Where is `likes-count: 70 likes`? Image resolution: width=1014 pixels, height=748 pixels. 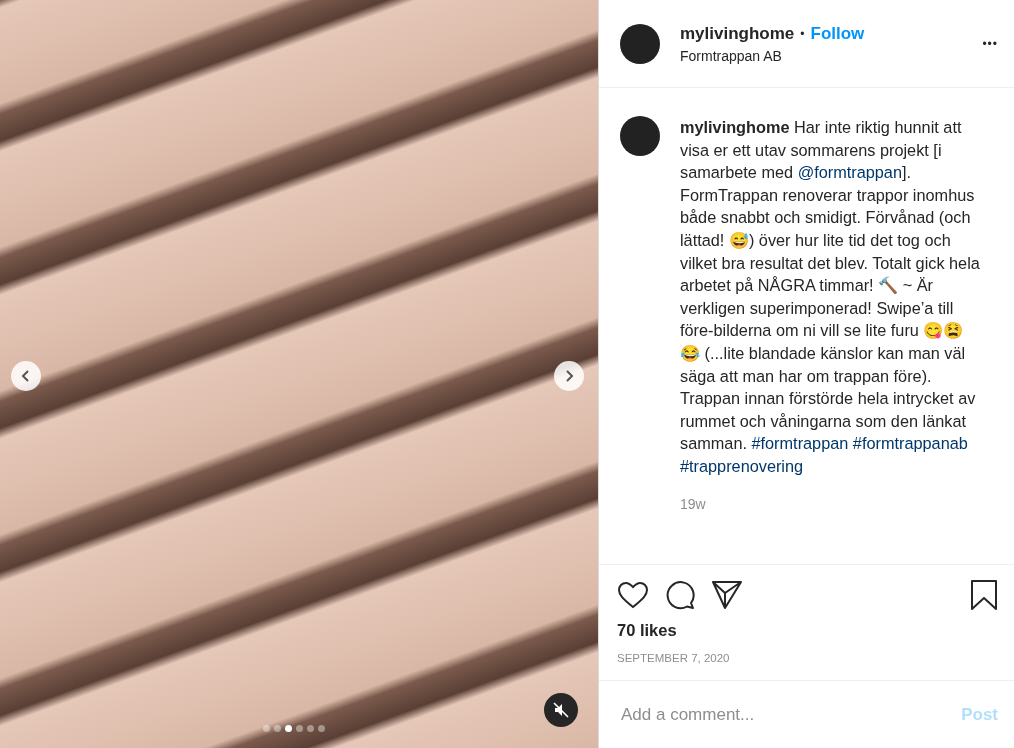
likes-count: 70 likes is located at coordinates (807, 630).